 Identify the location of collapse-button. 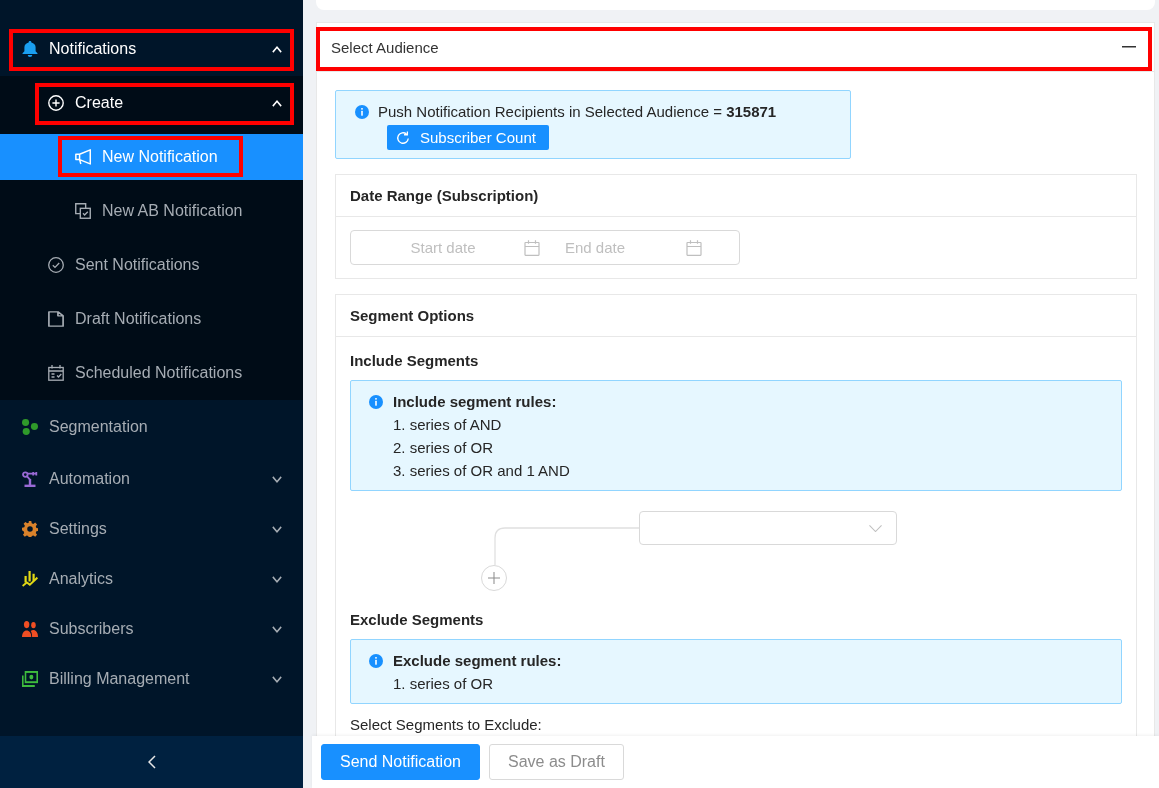
(151, 762).